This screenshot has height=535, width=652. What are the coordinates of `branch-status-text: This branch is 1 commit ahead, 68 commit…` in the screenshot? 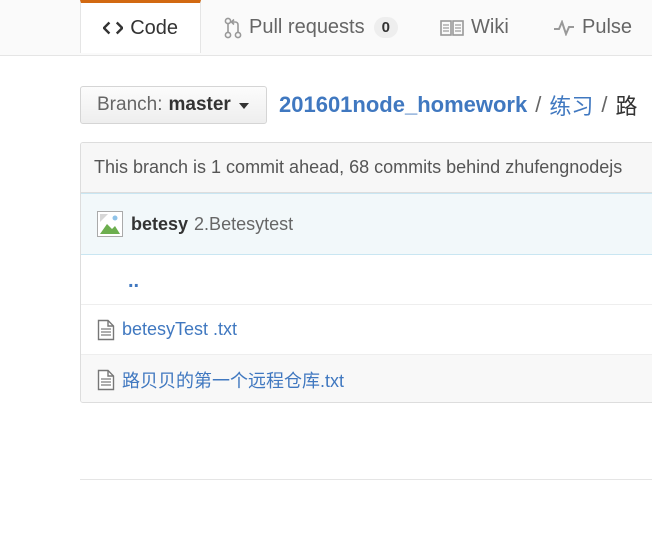 It's located at (358, 167).